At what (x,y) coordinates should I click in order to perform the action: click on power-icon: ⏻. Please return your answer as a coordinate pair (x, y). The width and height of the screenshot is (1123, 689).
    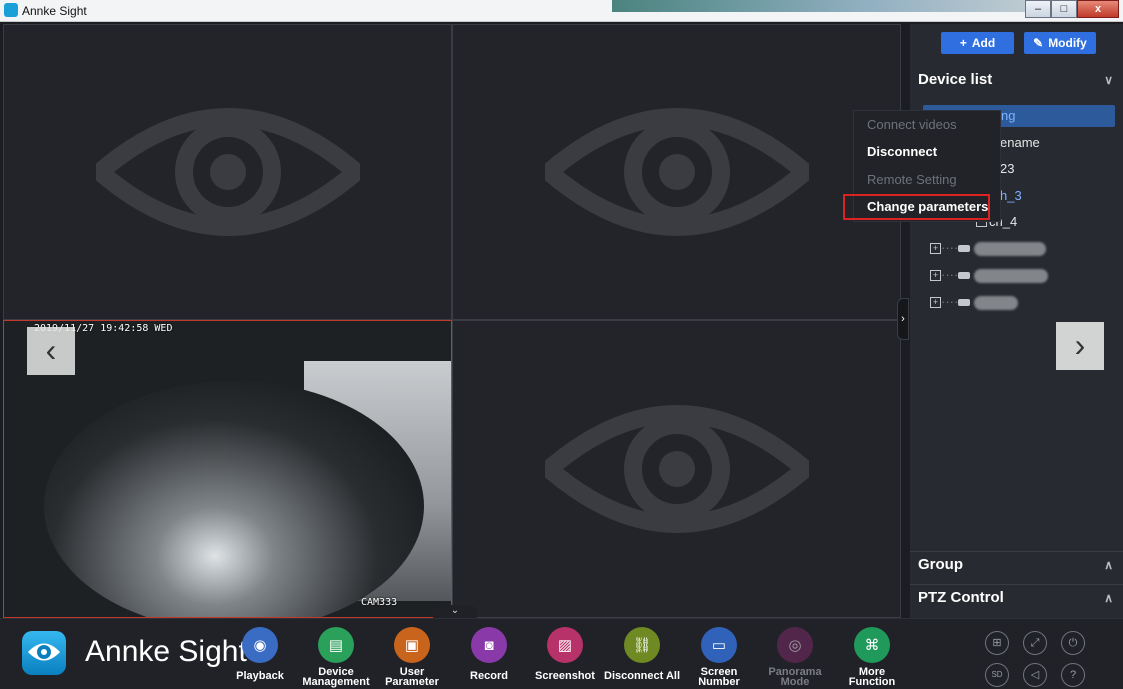
    Looking at the image, I should click on (1073, 643).